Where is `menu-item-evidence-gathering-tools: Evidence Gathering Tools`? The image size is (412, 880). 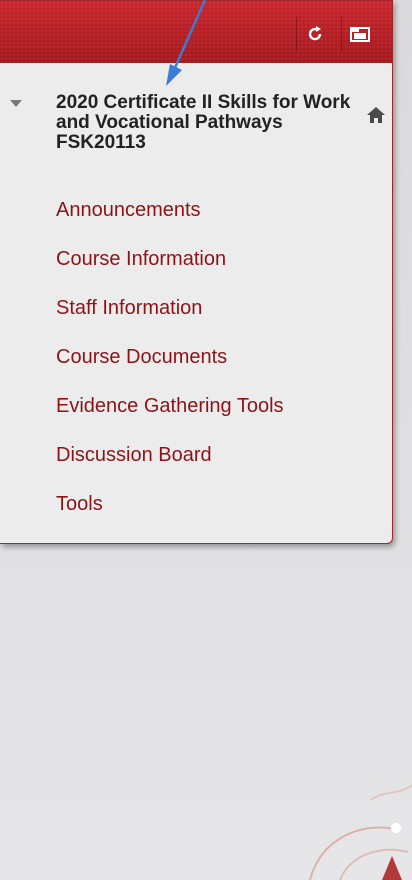
menu-item-evidence-gathering-tools: Evidence Gathering Tools is located at coordinates (170, 417).